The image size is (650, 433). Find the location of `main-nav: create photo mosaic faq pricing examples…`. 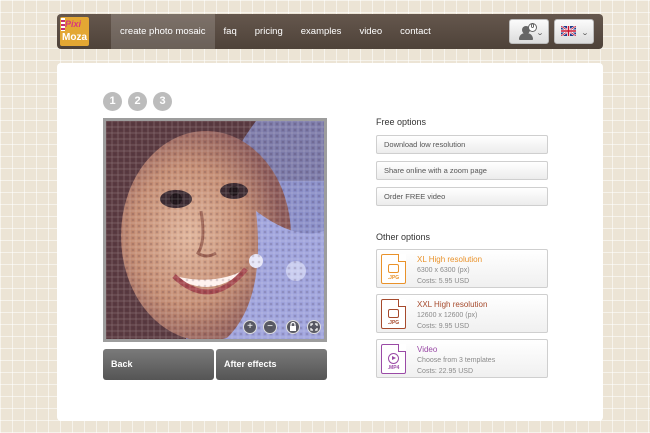

main-nav: create photo mosaic faq pricing examples… is located at coordinates (275, 31).